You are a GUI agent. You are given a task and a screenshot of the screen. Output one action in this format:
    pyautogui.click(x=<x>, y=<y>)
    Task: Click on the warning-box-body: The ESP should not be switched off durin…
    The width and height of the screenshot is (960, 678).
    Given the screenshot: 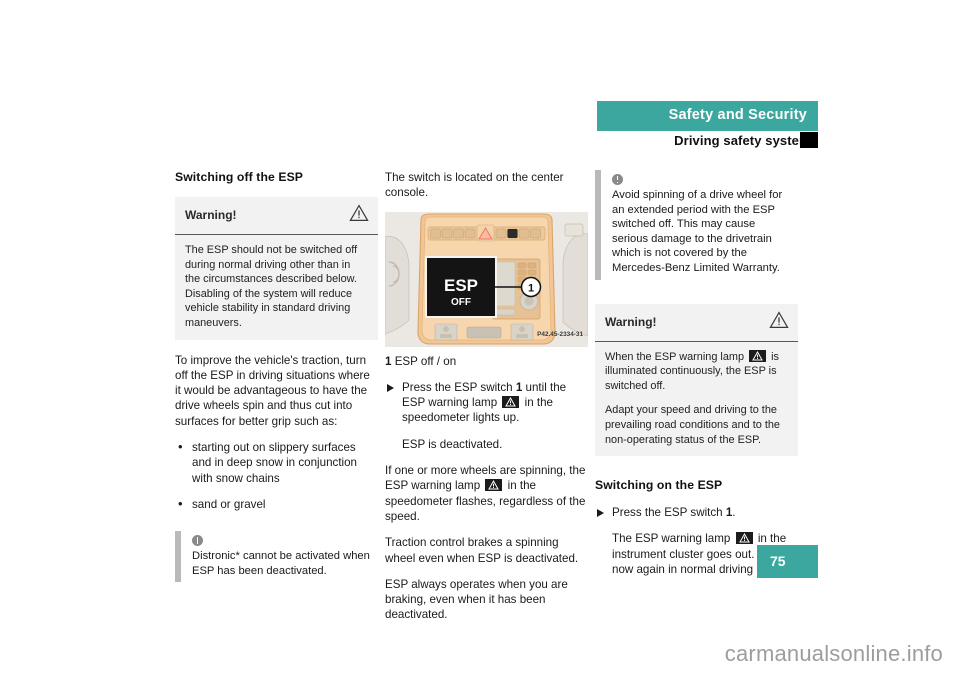 What is the action you would take?
    pyautogui.click(x=276, y=287)
    